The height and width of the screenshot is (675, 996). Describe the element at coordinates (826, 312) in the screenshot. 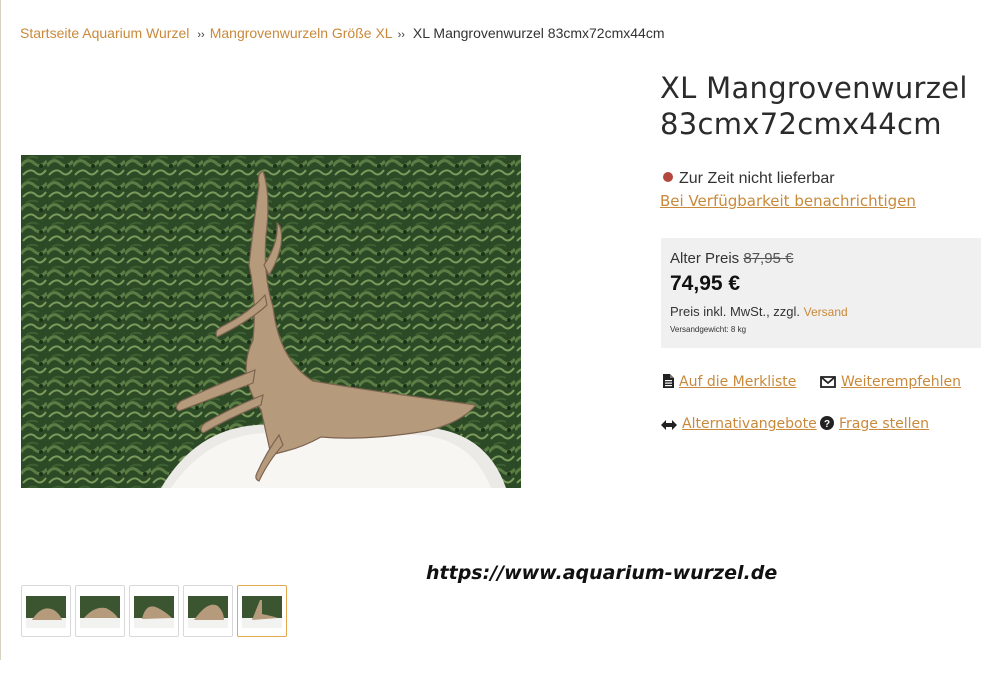

I see `shipping-link: Versand` at that location.